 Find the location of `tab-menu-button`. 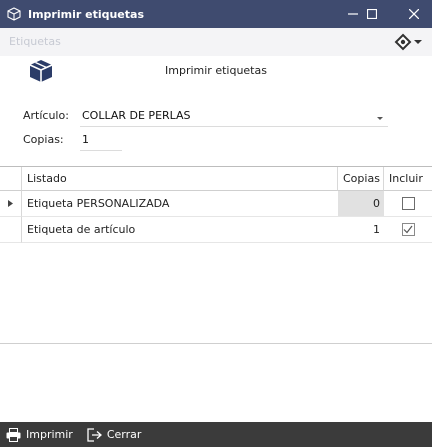

tab-menu-button is located at coordinates (409, 42).